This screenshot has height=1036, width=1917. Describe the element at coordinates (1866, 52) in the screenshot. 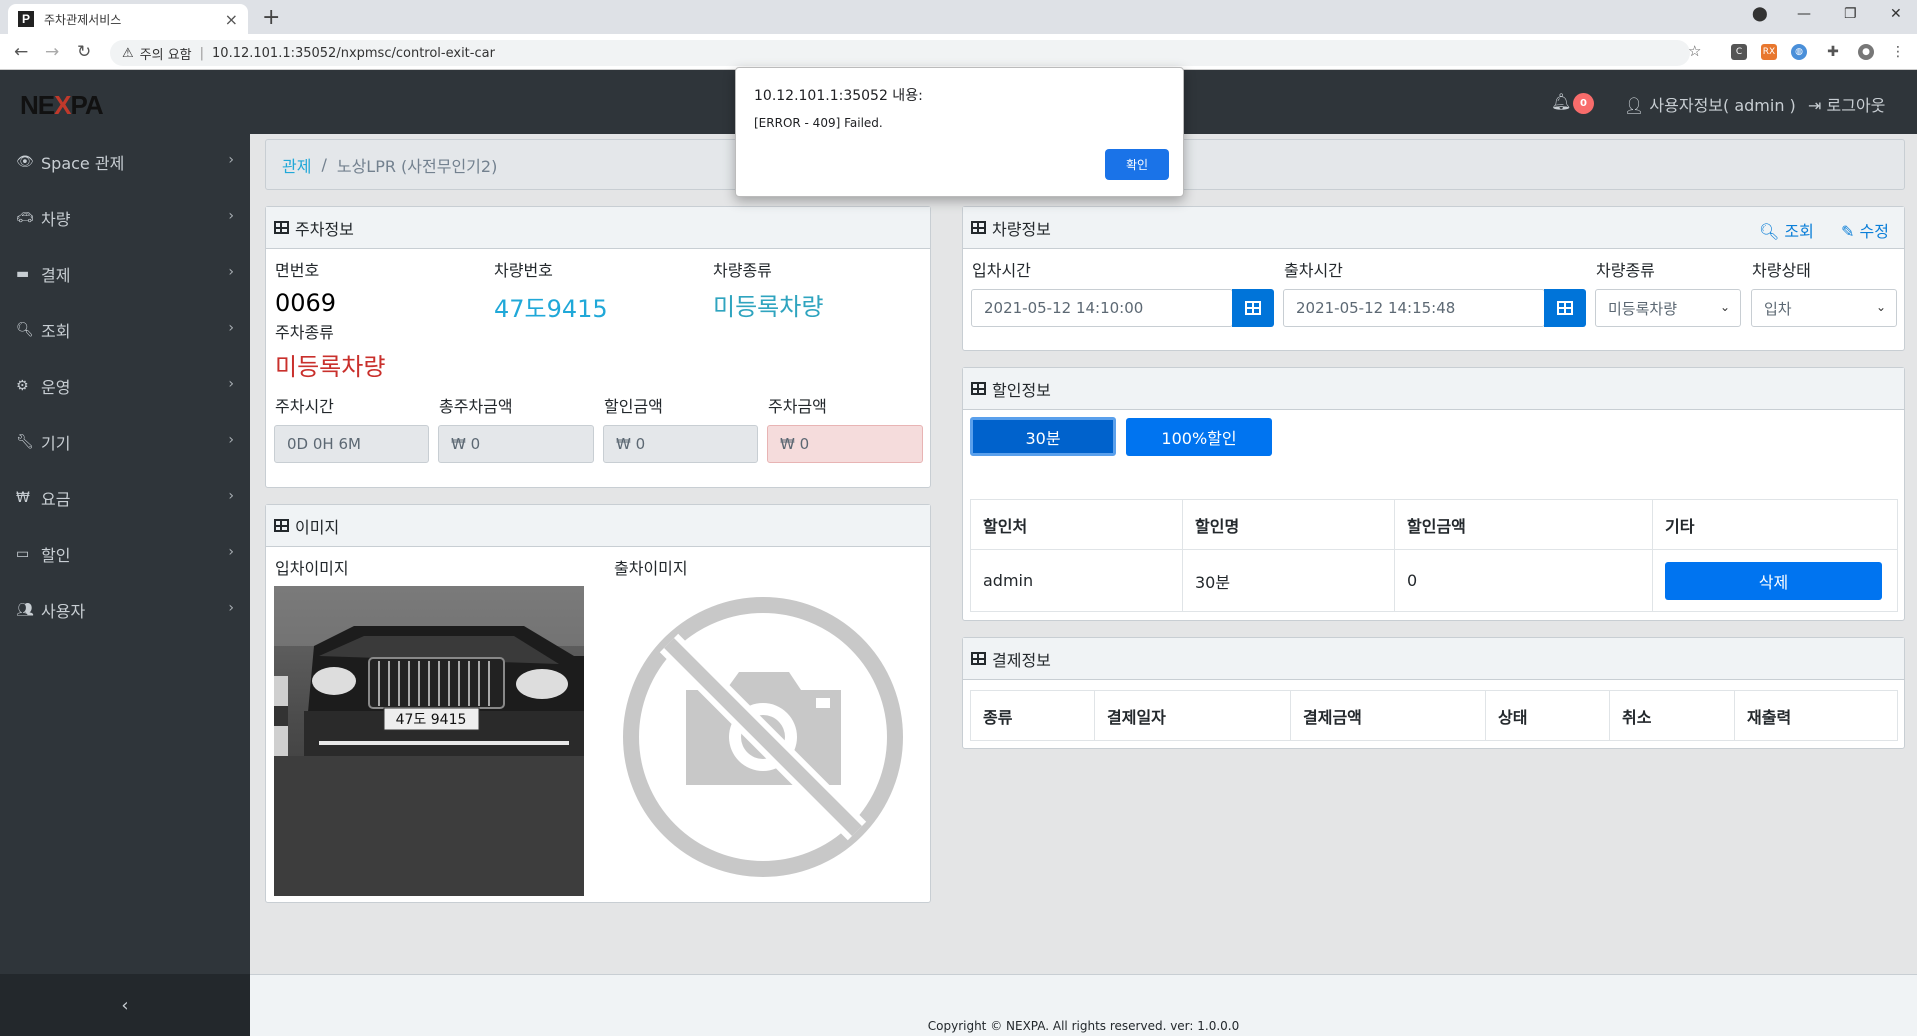

I see `profile-avatar-icon: ●` at that location.